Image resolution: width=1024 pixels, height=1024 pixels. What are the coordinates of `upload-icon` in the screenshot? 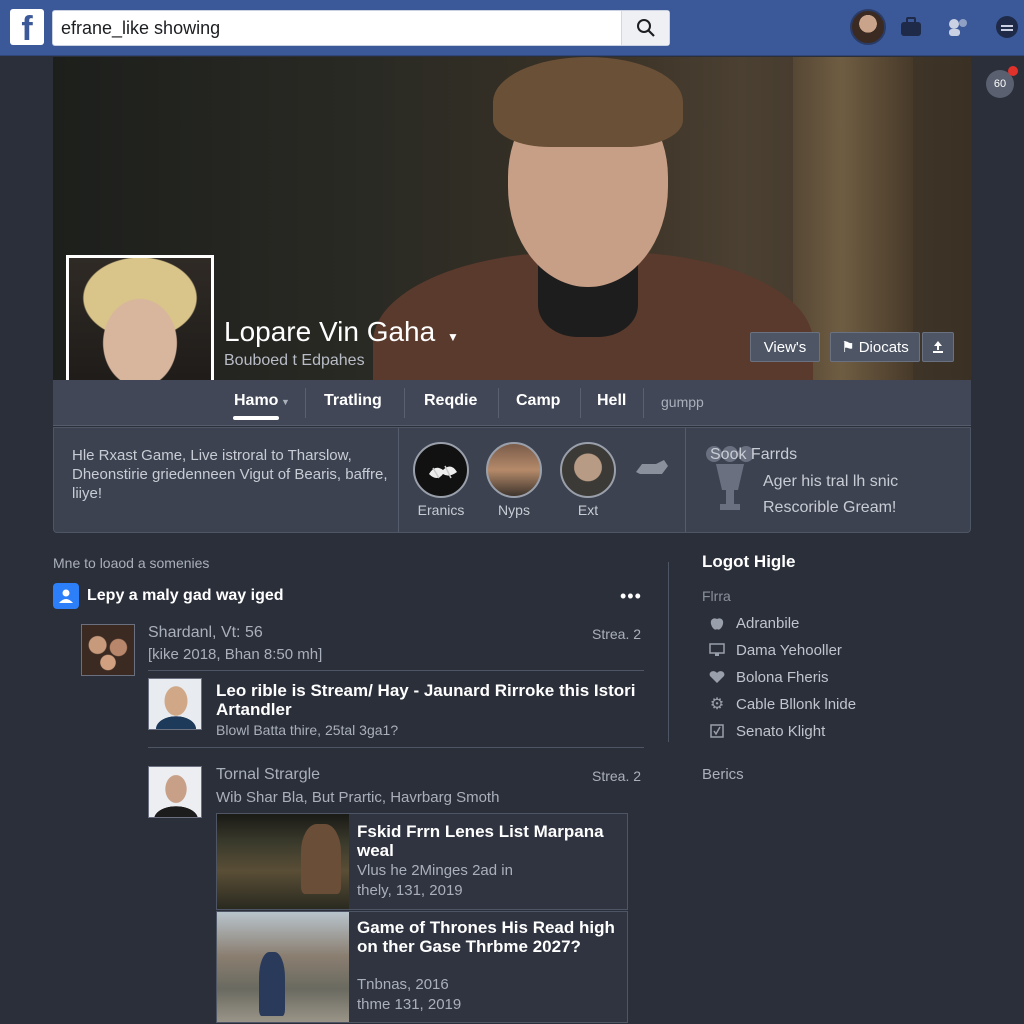 It's located at (938, 347).